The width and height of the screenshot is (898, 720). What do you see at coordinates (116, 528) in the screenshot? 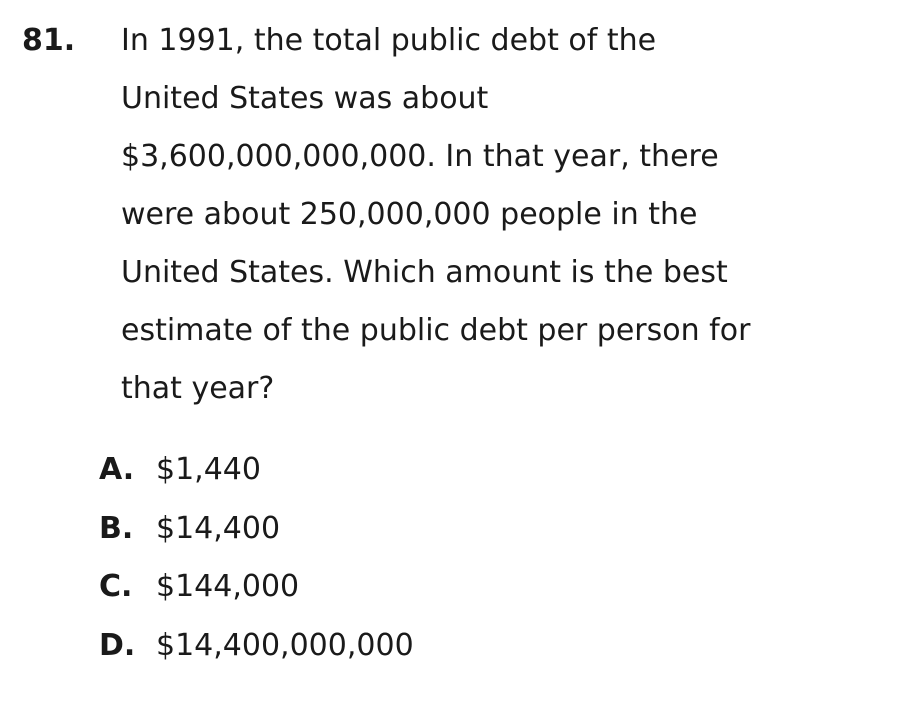
I see `option-letter: B.` at bounding box center [116, 528].